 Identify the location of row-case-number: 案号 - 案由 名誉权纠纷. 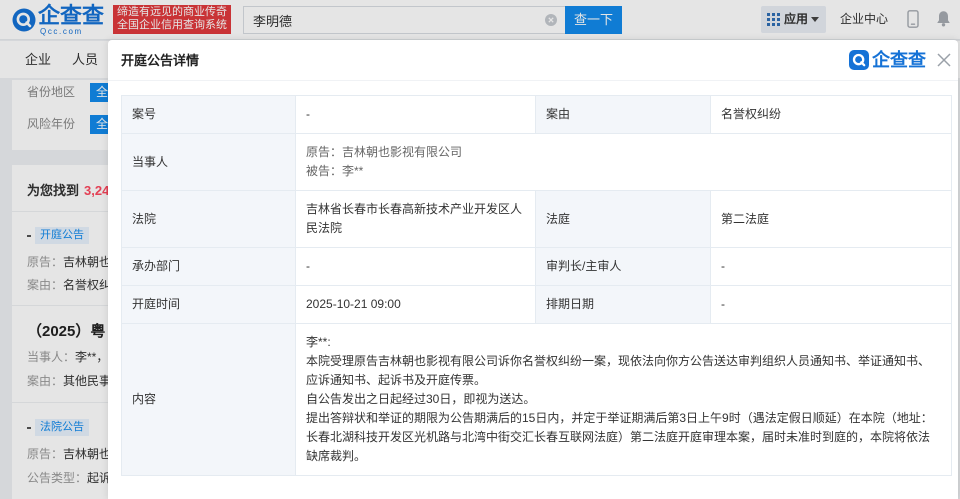
(536, 114).